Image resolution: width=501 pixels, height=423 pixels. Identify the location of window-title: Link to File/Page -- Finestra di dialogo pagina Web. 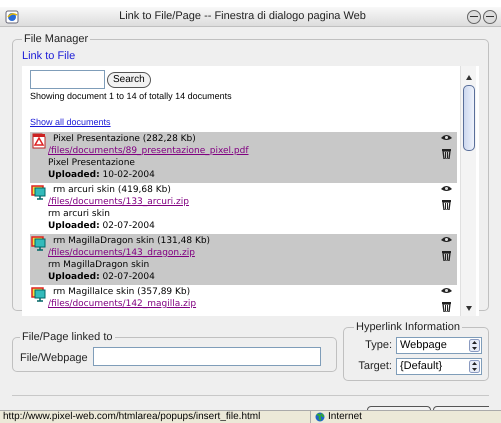
(242, 16).